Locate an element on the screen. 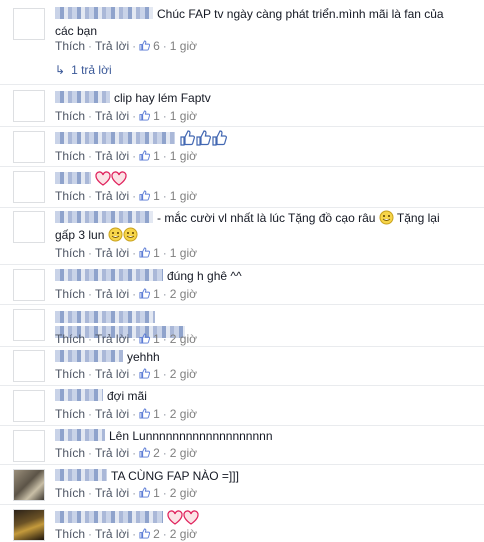  comment-text: yehhh is located at coordinates (143, 357).